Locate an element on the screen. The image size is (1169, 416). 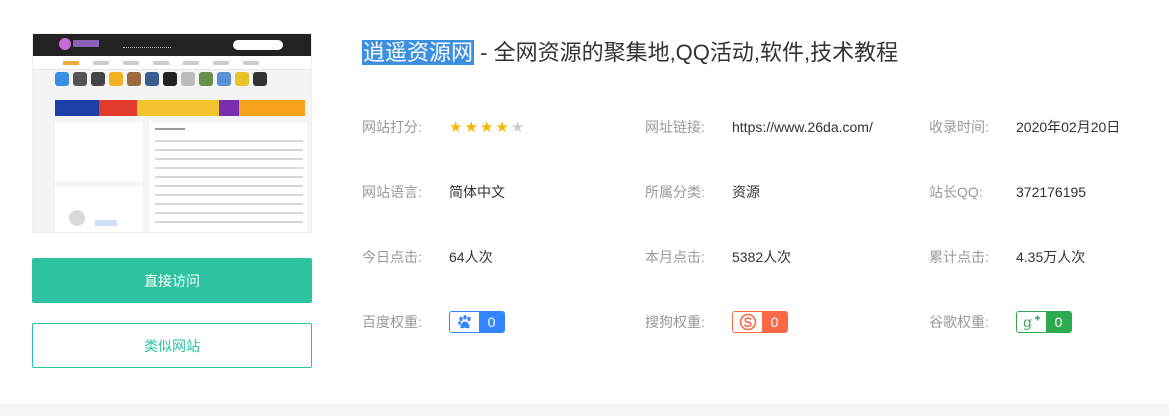
added-value: 2020年02月20日 is located at coordinates (1068, 127).